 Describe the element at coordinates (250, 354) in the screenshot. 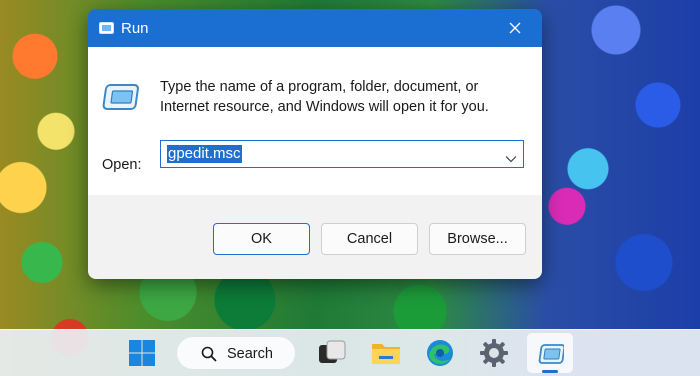

I see `search-label: Search` at that location.